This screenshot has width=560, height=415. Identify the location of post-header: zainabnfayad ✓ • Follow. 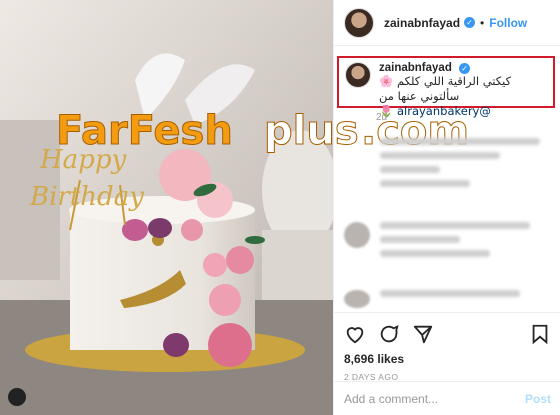
(447, 23).